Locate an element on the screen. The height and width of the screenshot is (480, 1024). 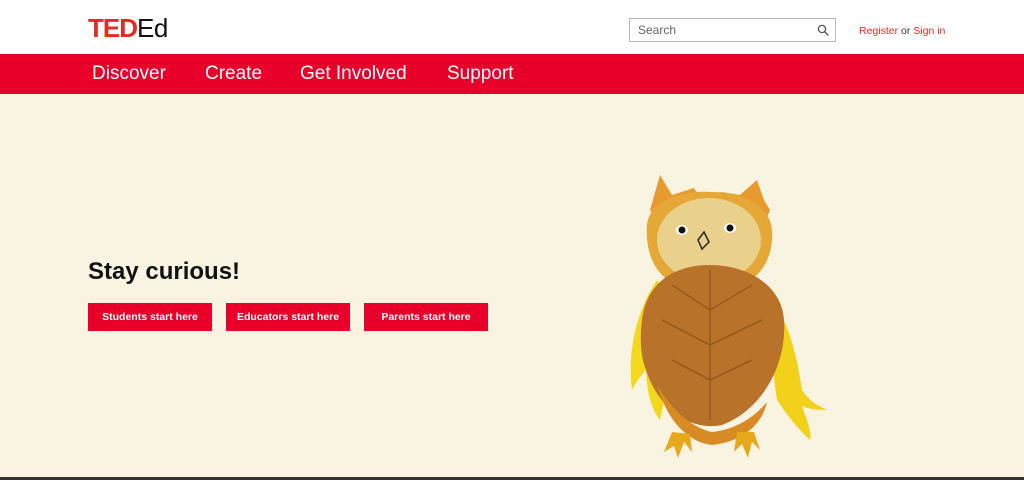
hero-title: Stay curious! is located at coordinates (164, 271).